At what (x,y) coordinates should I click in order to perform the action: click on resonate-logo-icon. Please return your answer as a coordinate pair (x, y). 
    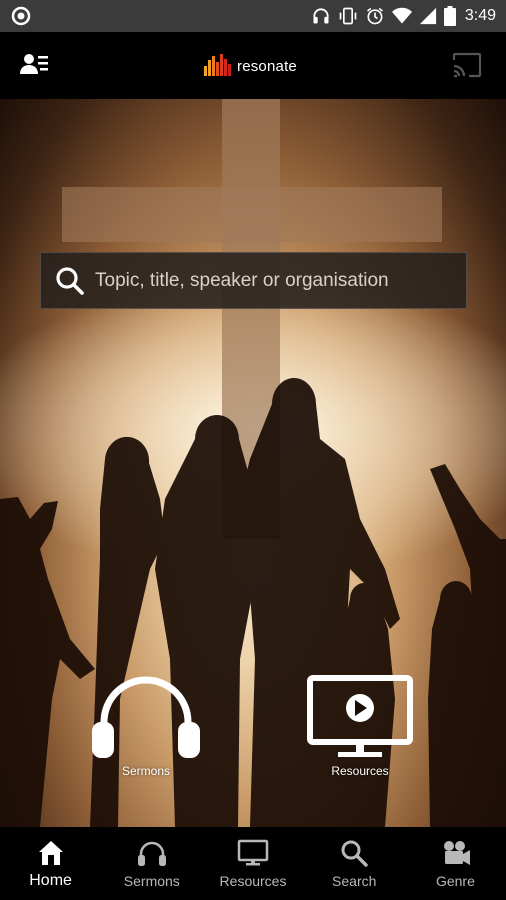
    Looking at the image, I should click on (217, 65).